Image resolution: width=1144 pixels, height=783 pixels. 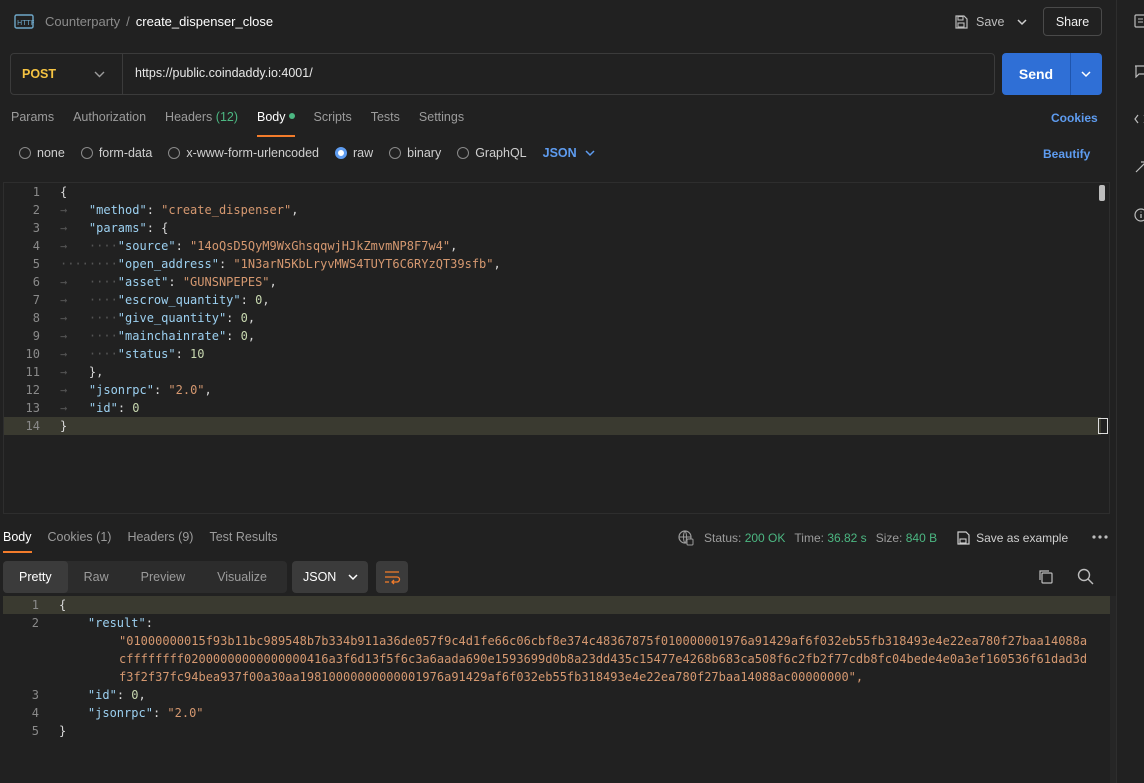 I want to click on line-number: 3, so click(x=36, y=228).